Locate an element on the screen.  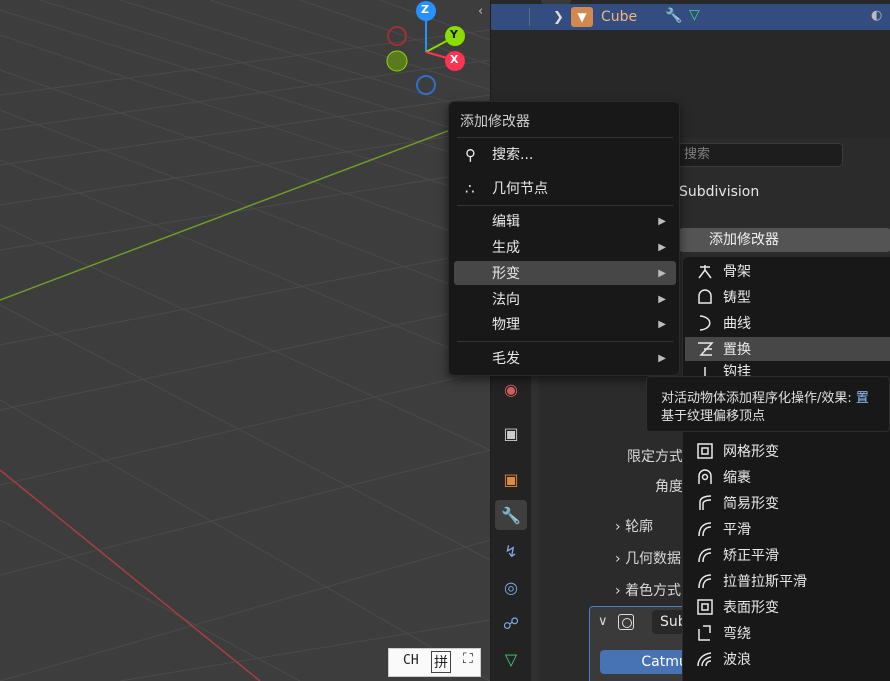
ime-mode-label: CH is located at coordinates (411, 660).